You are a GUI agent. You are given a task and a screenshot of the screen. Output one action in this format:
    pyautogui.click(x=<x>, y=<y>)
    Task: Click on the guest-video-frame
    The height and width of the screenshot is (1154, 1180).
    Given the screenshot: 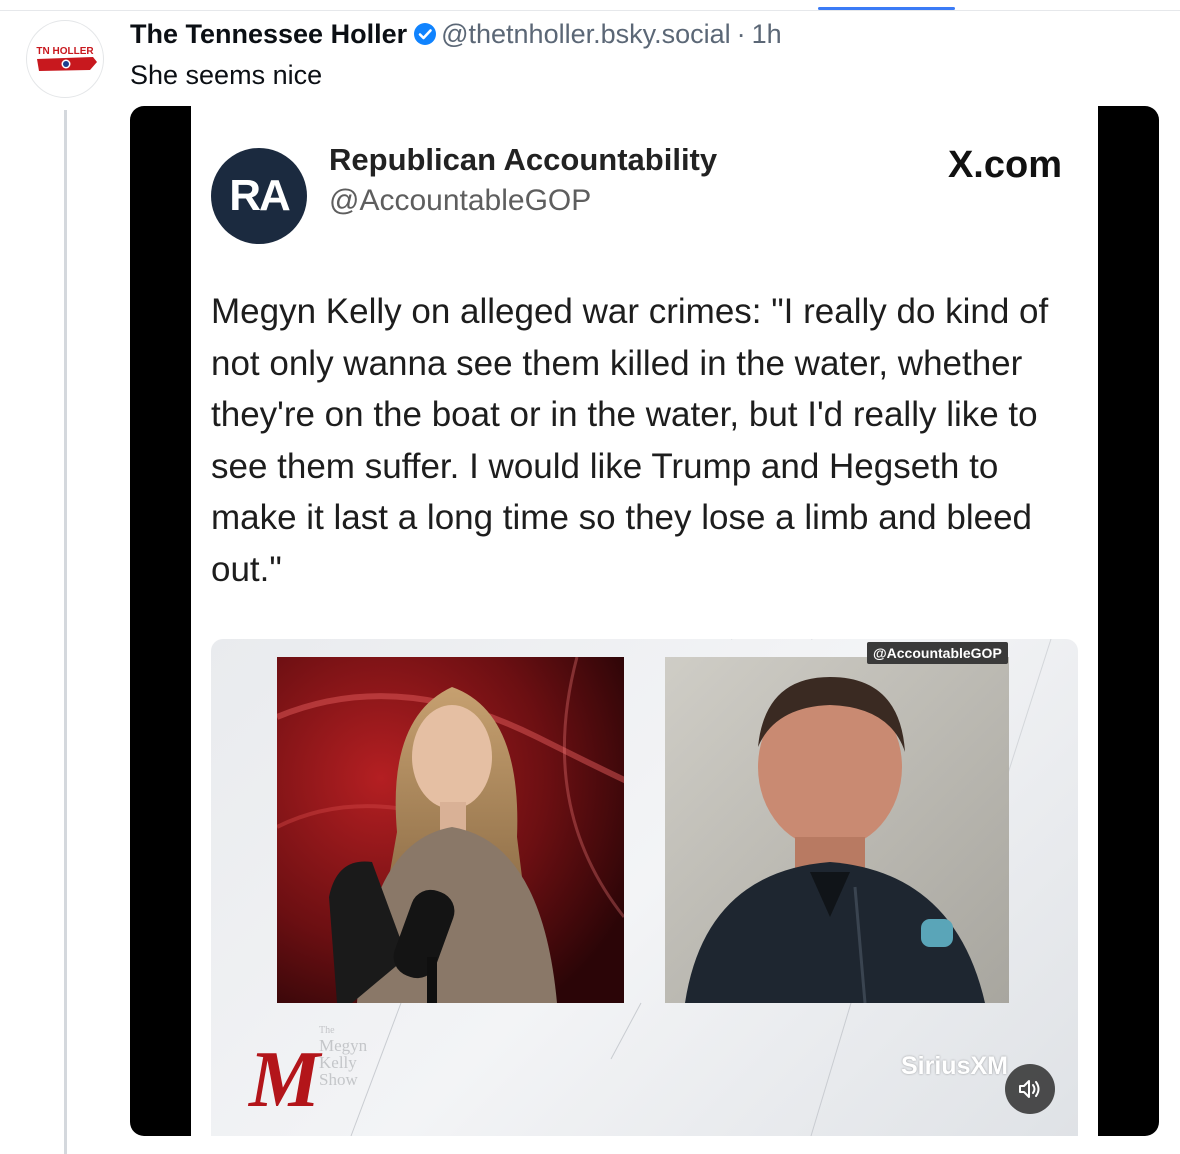 What is the action you would take?
    pyautogui.click(x=837, y=830)
    